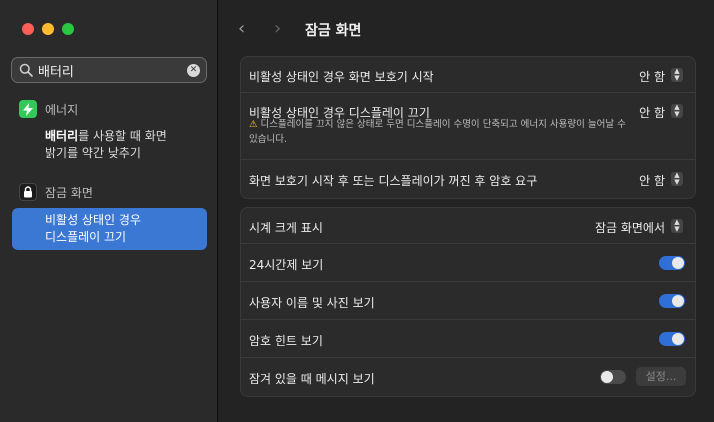 This screenshot has width=714, height=422. What do you see at coordinates (286, 265) in the screenshot?
I see `row-label: 24시간제 보기` at bounding box center [286, 265].